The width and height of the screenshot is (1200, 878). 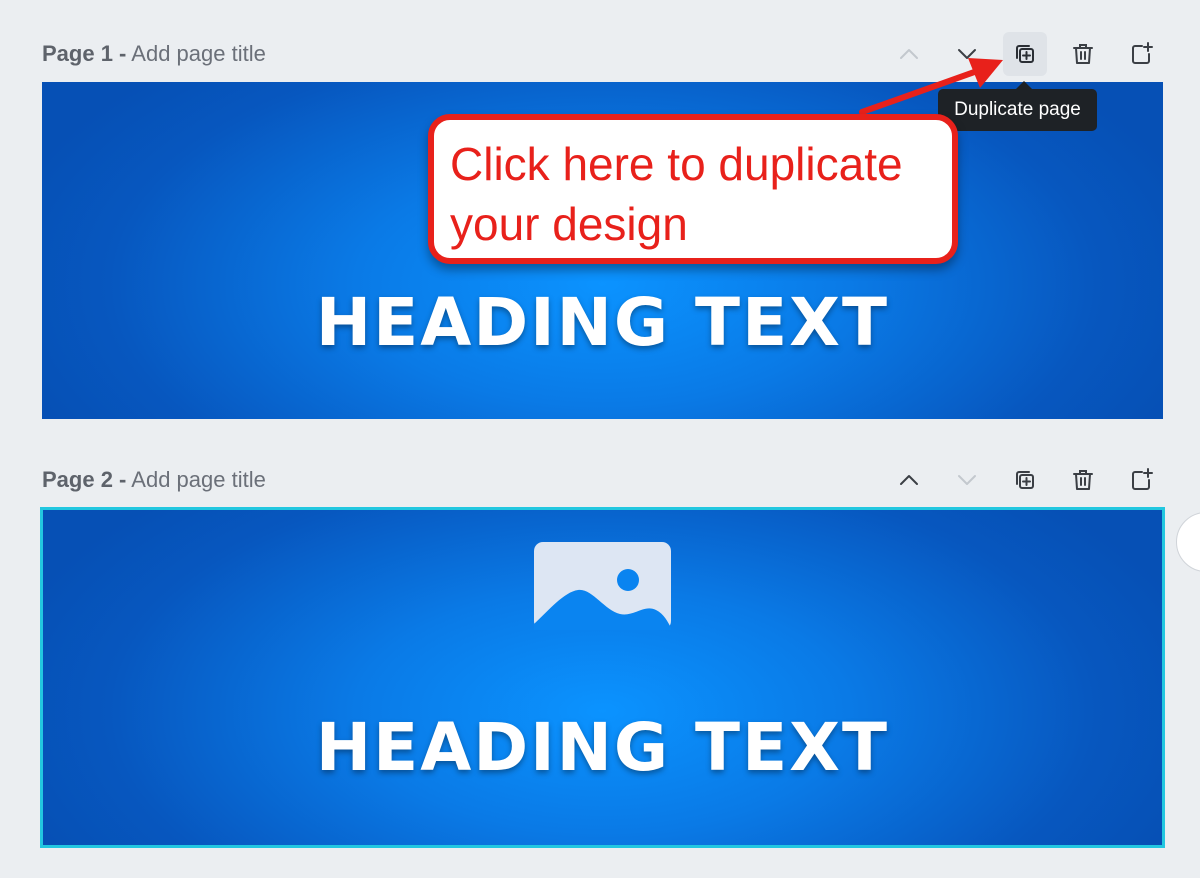 What do you see at coordinates (84, 53) in the screenshot?
I see `page-number-label: Page 1 -` at bounding box center [84, 53].